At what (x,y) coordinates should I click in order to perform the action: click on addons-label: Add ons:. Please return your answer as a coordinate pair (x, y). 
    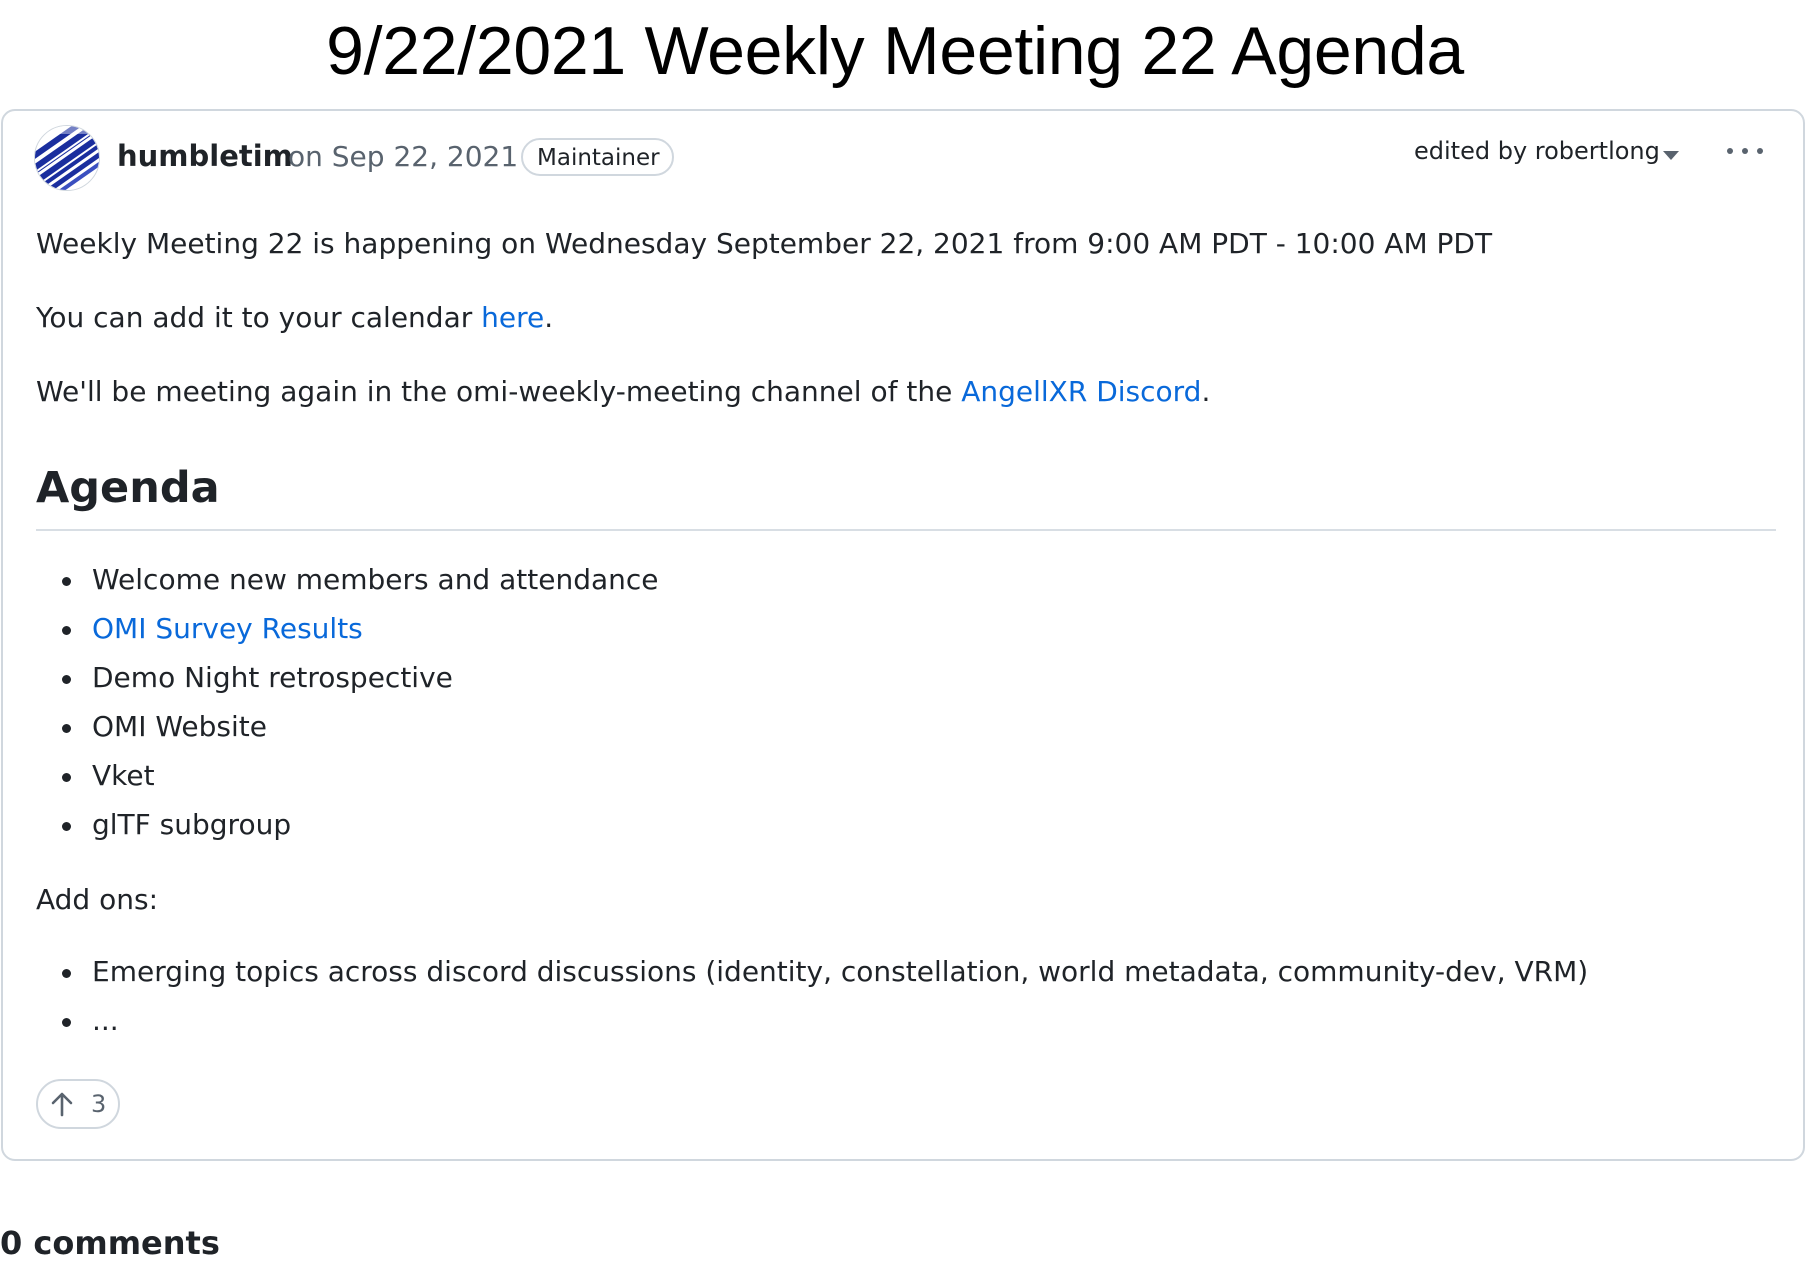
    Looking at the image, I should click on (97, 899).